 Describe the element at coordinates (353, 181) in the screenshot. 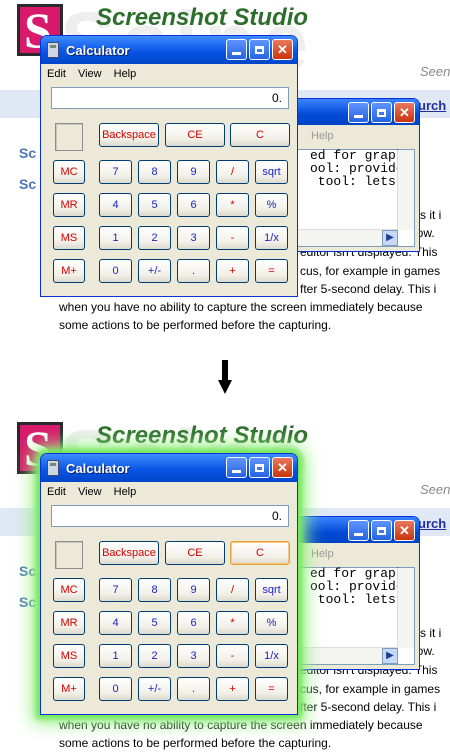

I see `notepad-line: tool: lets` at that location.